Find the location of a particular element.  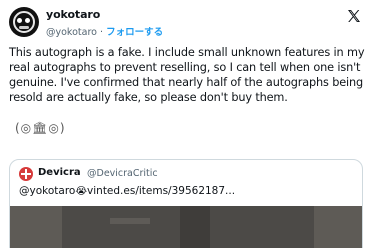

avatar-mouth is located at coordinates (24, 27).